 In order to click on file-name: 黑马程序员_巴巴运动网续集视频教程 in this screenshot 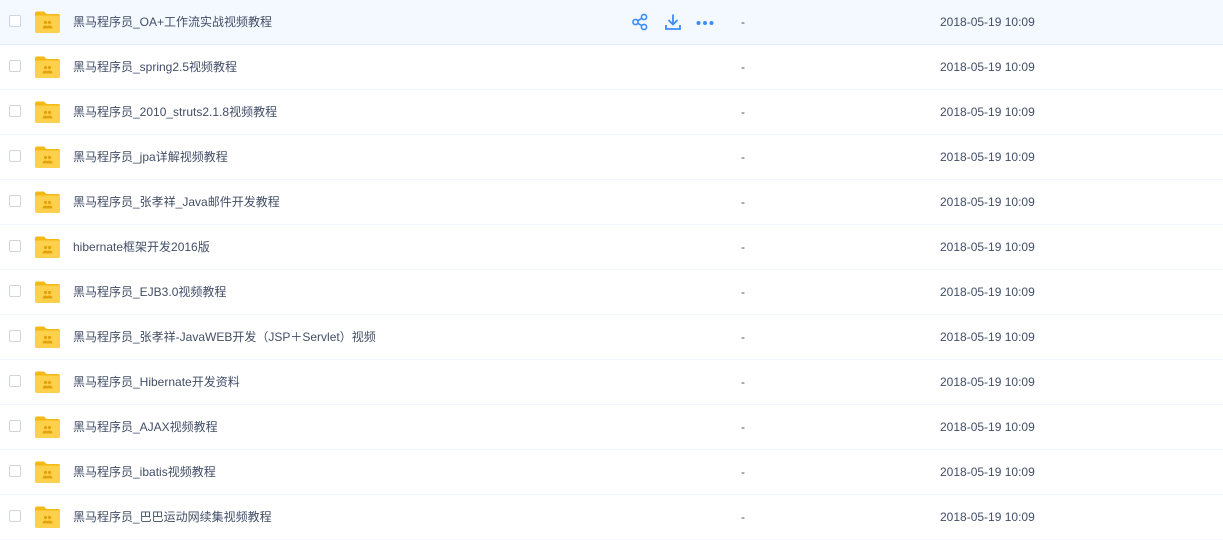, I will do `click(172, 517)`.